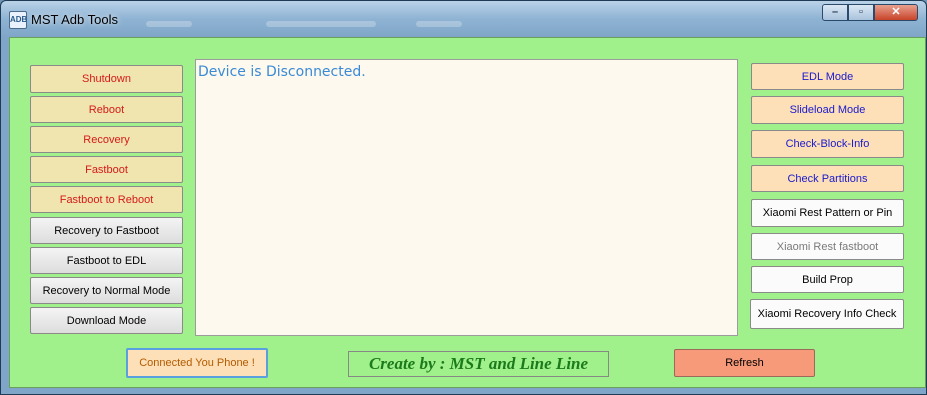 The width and height of the screenshot is (927, 395). I want to click on fastboot-button: Fastboot, so click(106, 169).